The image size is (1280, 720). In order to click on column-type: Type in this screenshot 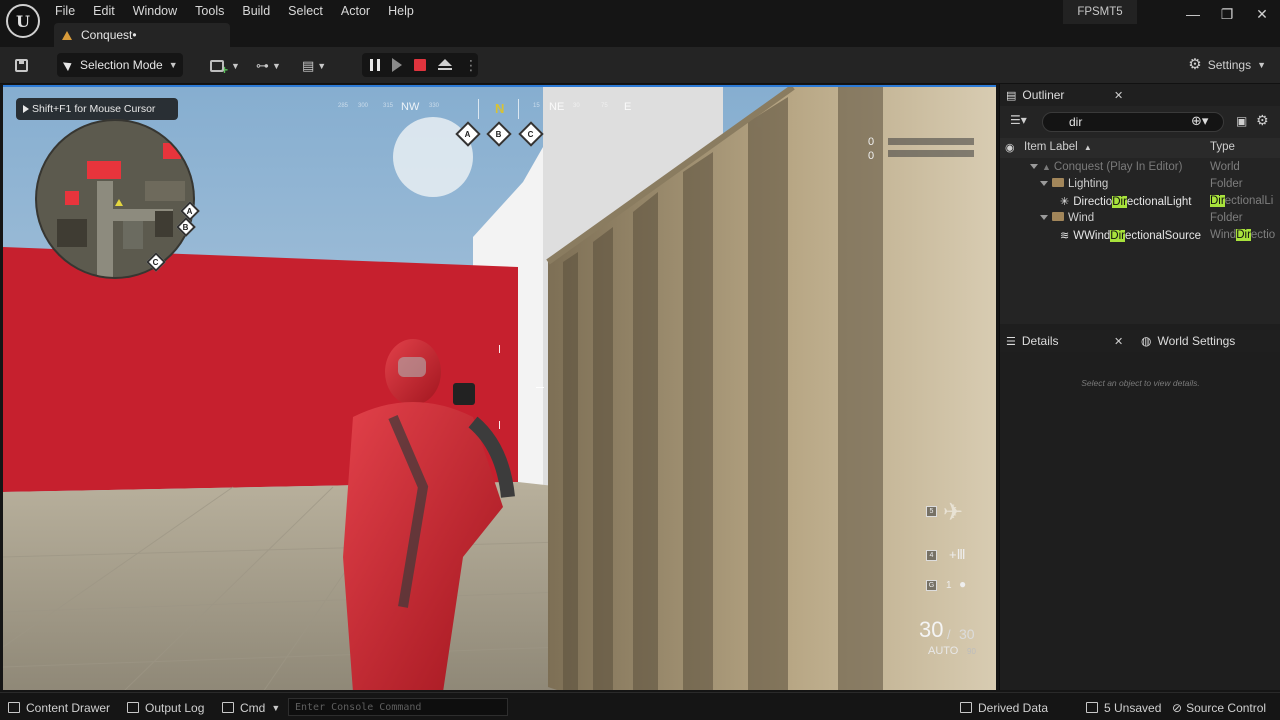, I will do `click(1222, 147)`.